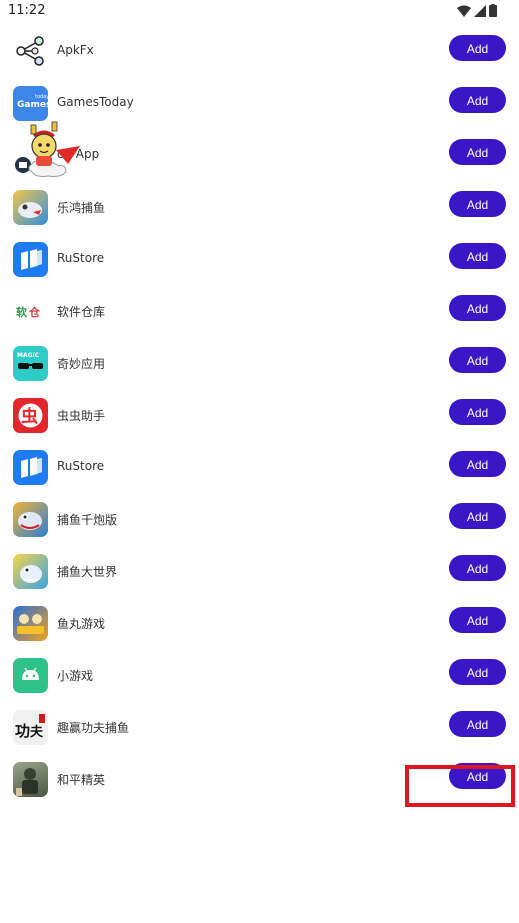 This screenshot has height=923, width=519. I want to click on apkfx-network-icon, so click(30, 51).